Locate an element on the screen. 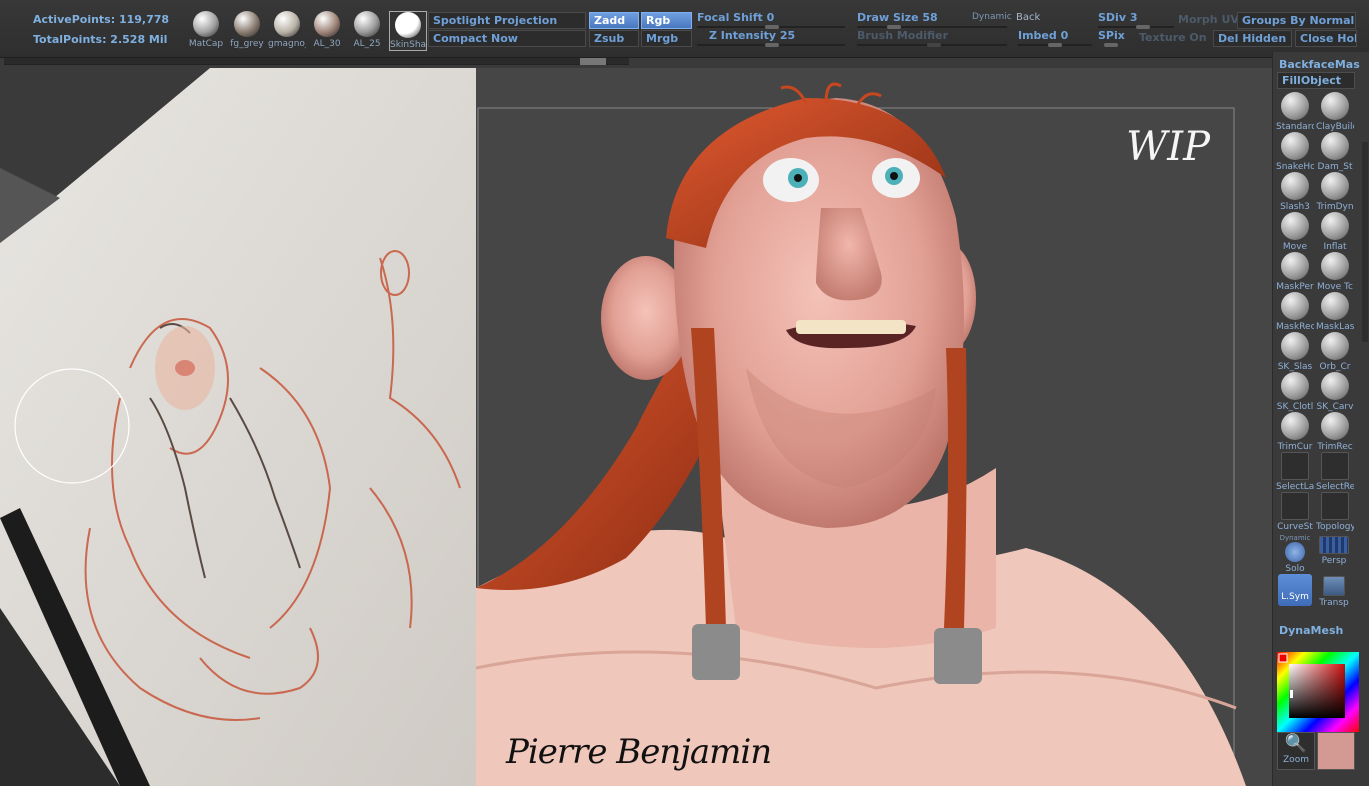 The image size is (1369, 786). focal-shift-value: 0 is located at coordinates (770, 17).